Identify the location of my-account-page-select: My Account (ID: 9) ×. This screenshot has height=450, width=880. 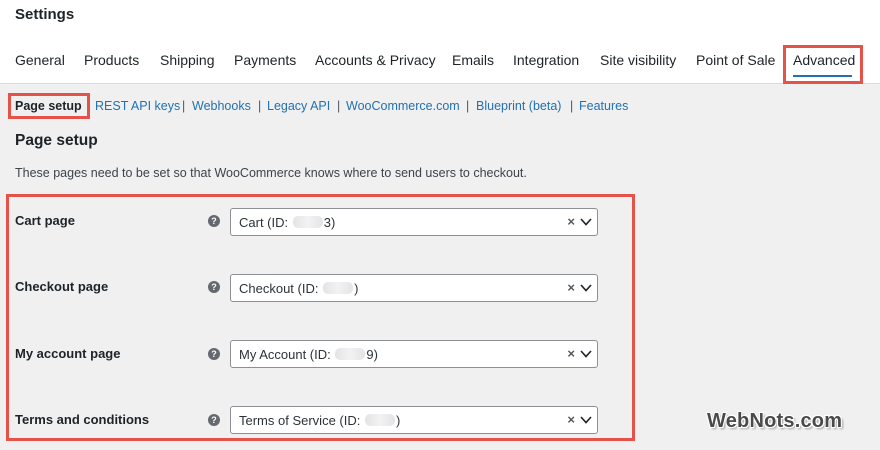
(414, 354).